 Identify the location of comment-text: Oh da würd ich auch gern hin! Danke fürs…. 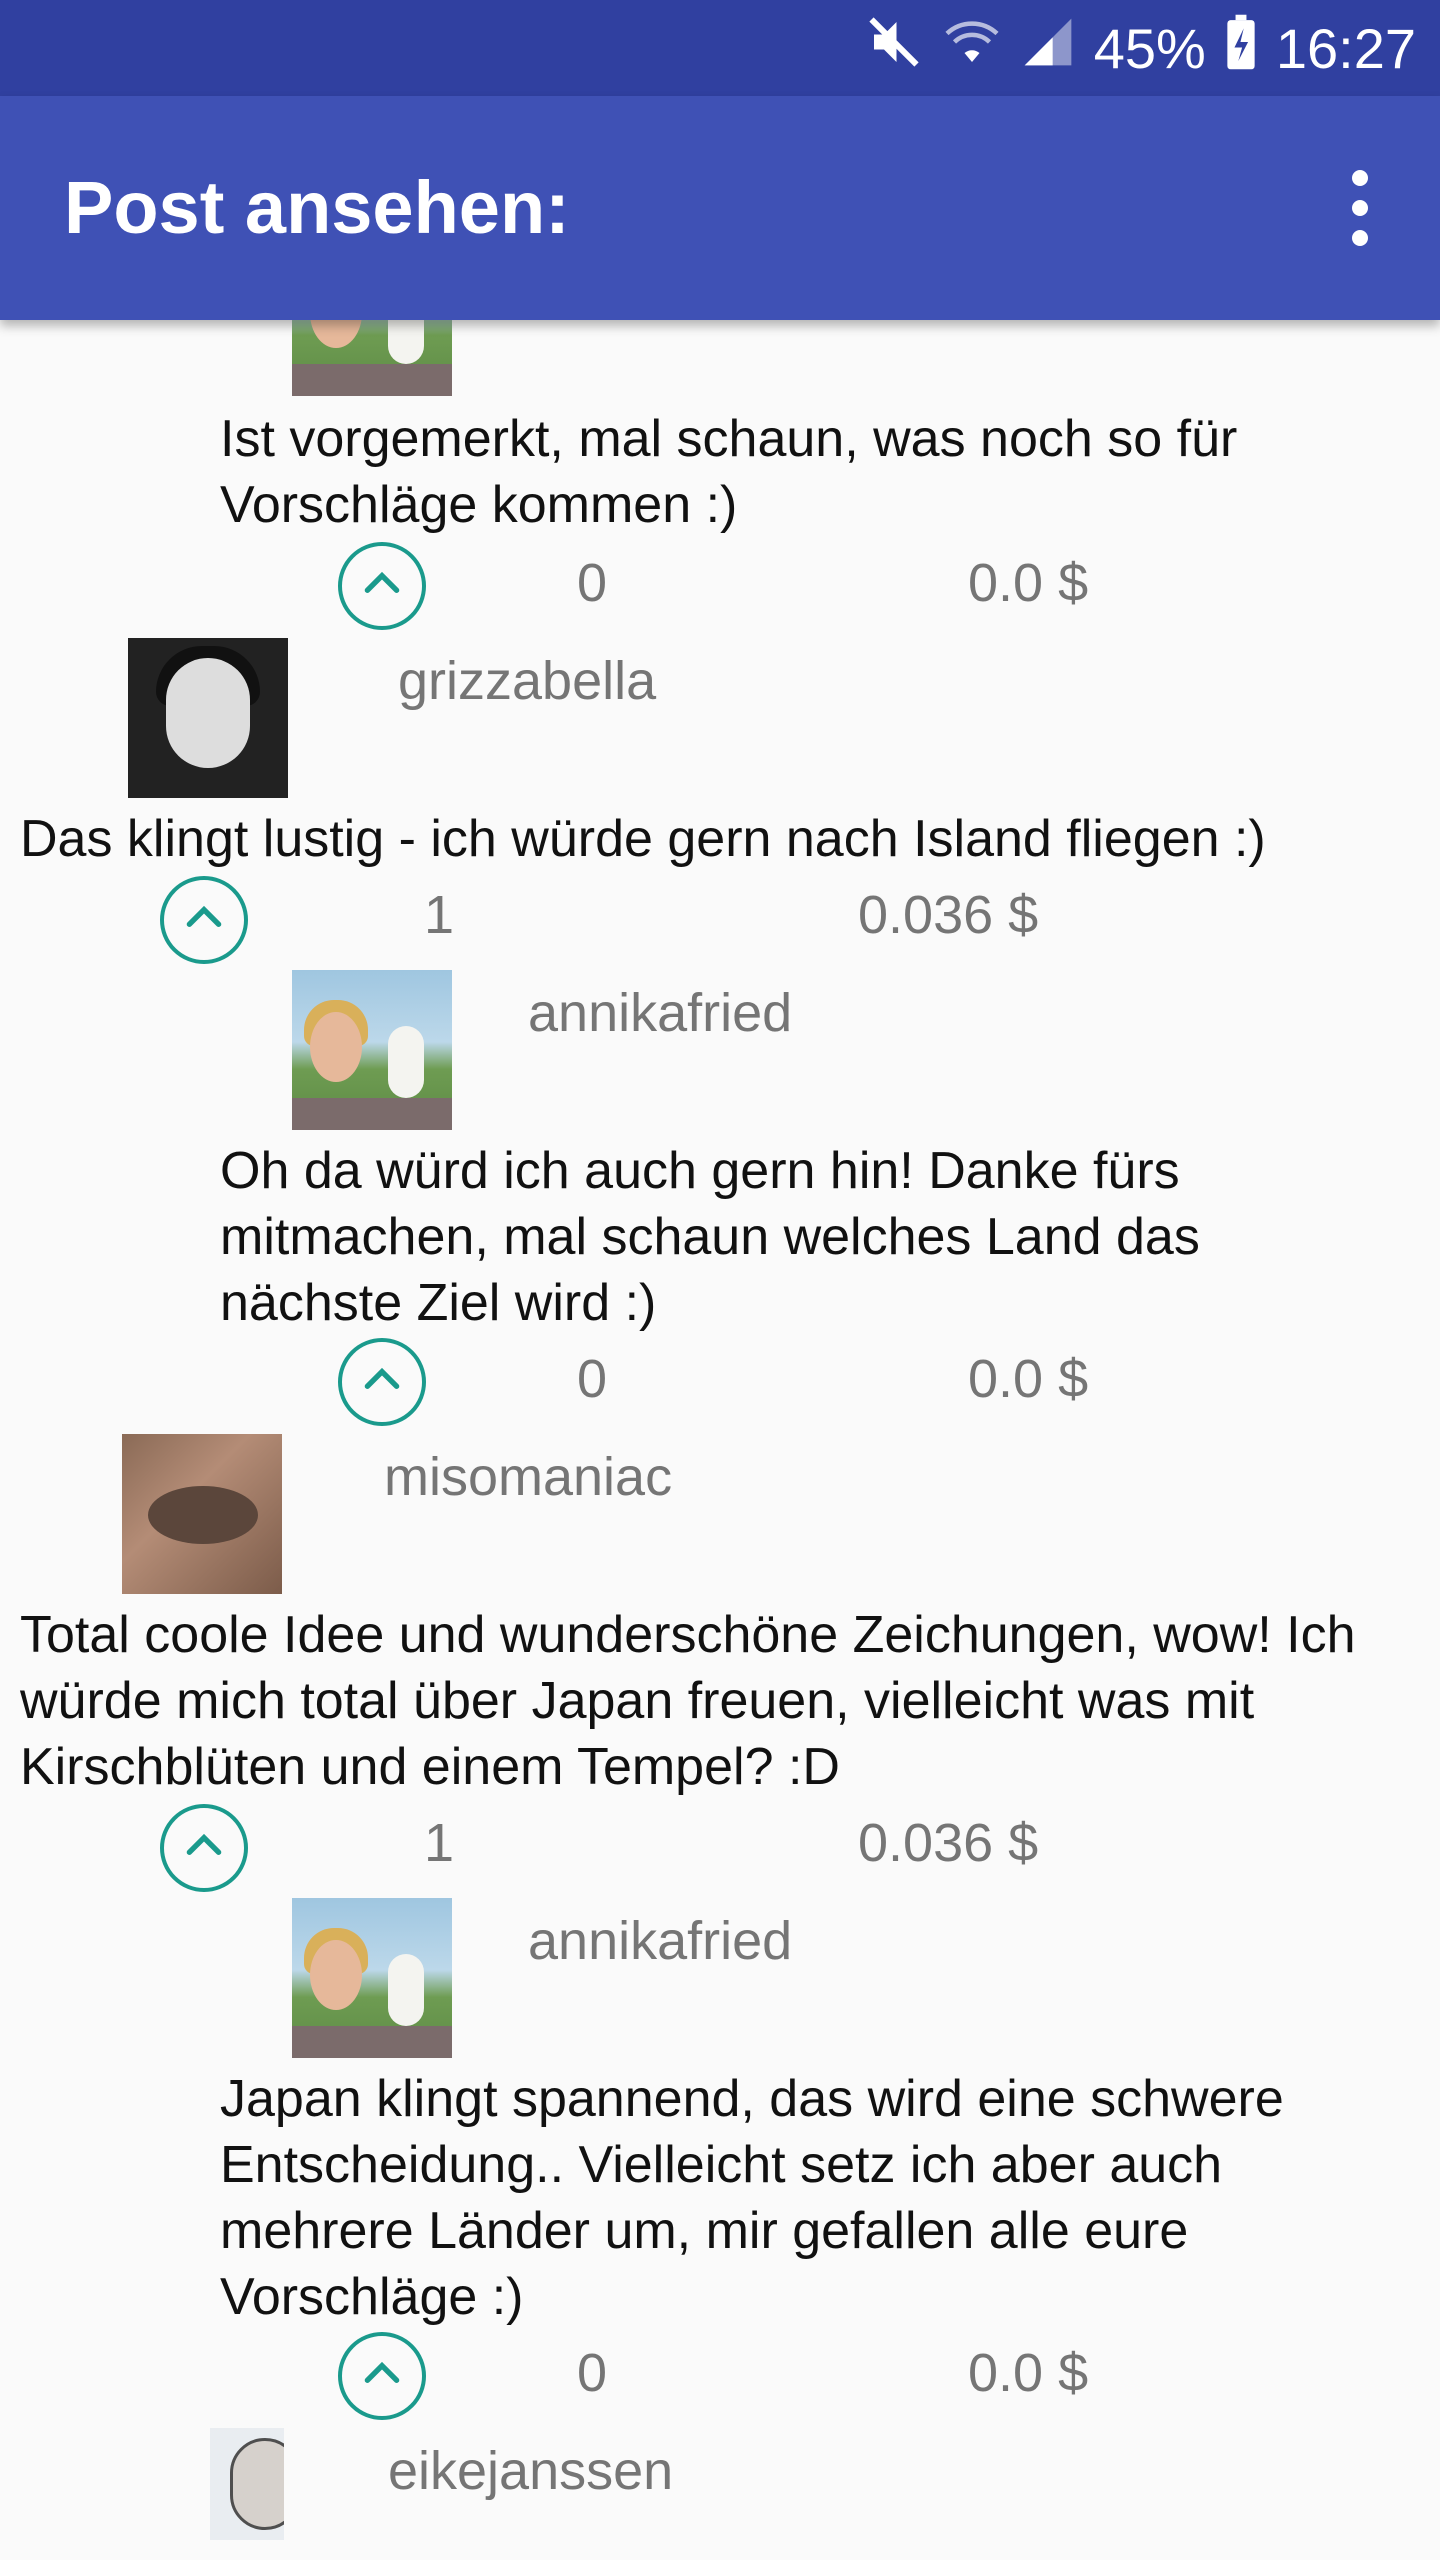
(710, 1237).